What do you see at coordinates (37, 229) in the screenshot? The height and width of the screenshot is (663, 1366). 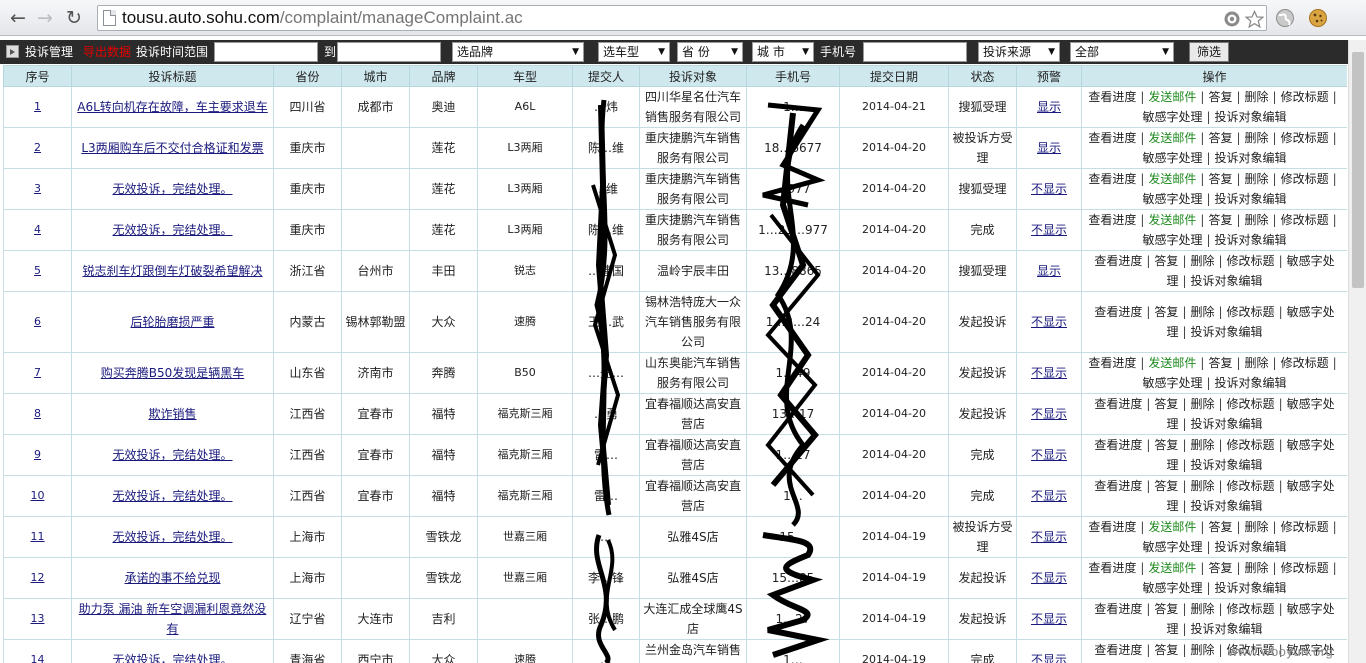 I see `row-number-link: 4` at bounding box center [37, 229].